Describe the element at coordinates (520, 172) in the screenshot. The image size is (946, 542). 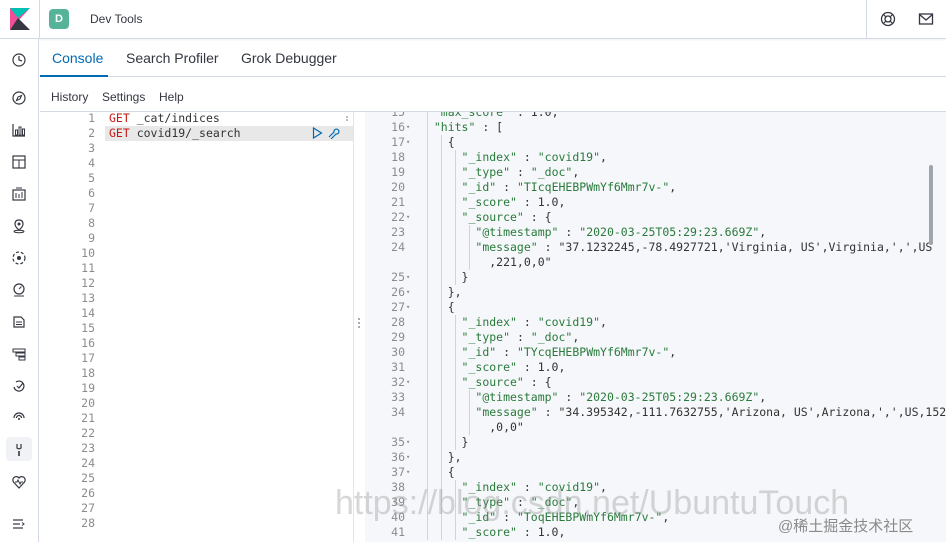
I see `response-line: "_type" : "_doc",` at that location.